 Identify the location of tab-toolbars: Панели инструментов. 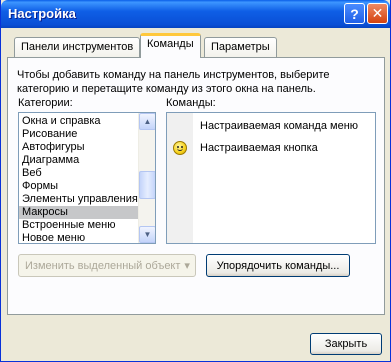
(77, 47).